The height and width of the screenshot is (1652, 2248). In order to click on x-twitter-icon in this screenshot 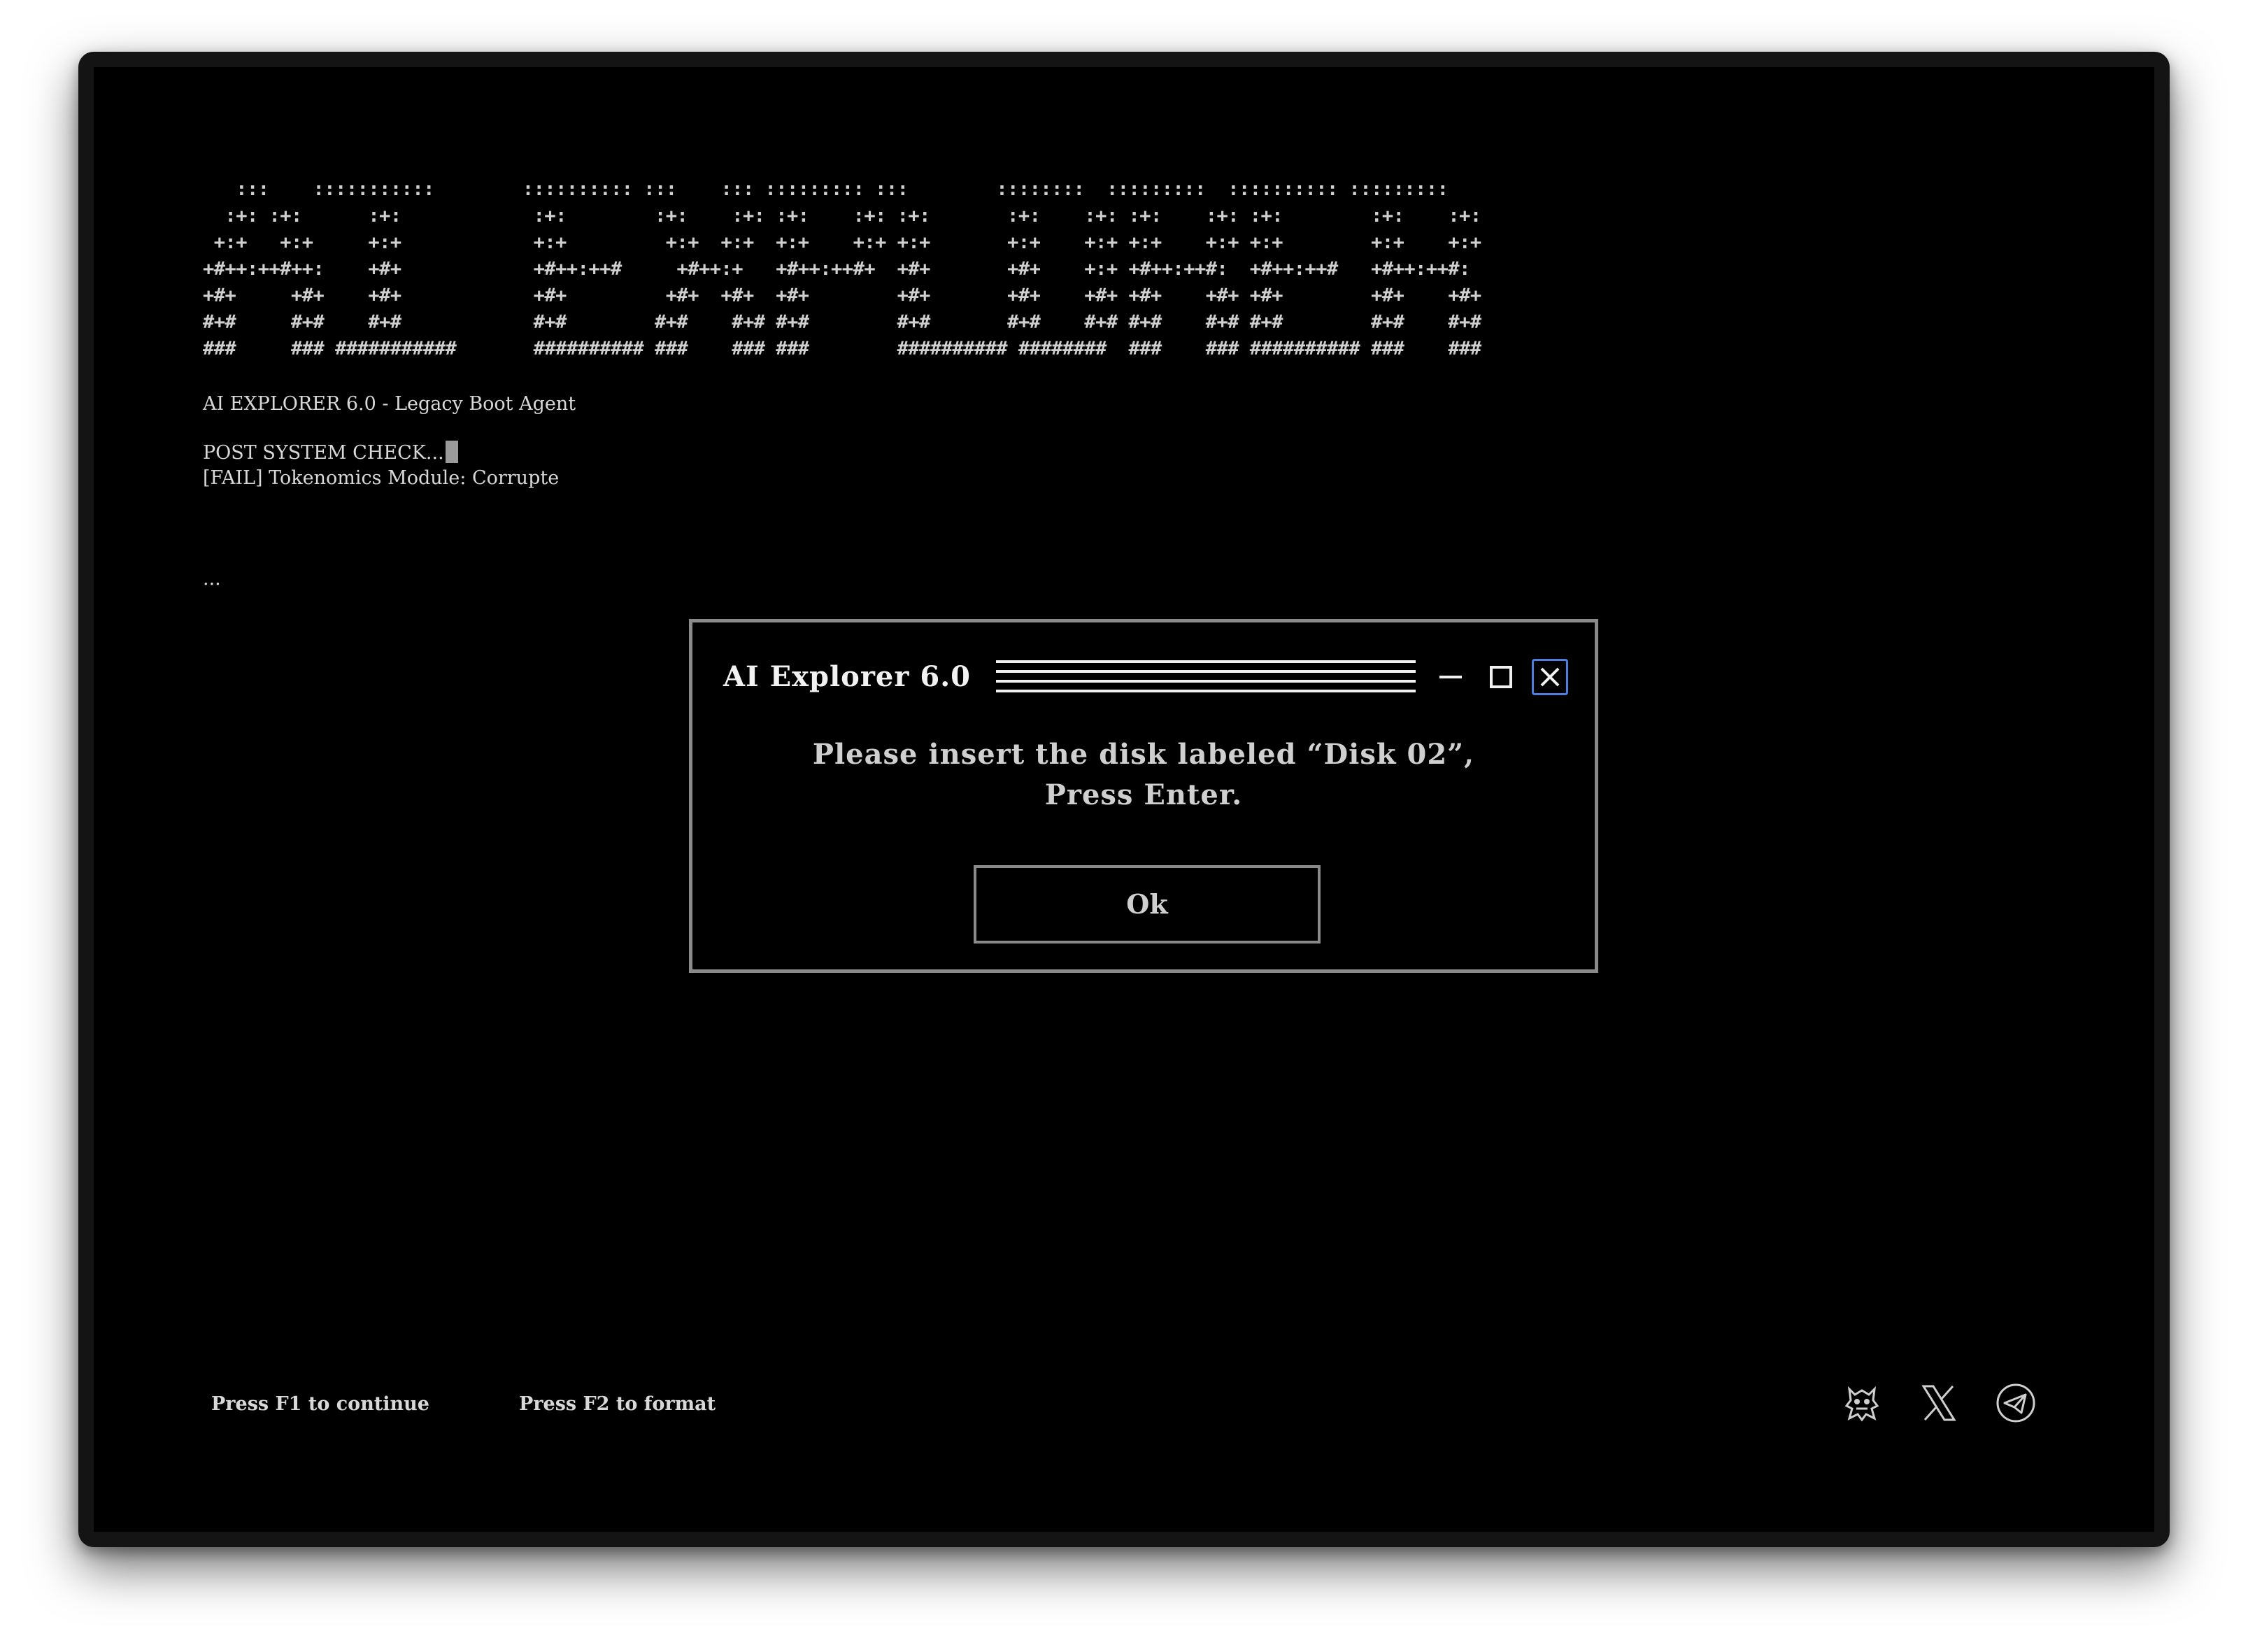, I will do `click(1938, 1403)`.